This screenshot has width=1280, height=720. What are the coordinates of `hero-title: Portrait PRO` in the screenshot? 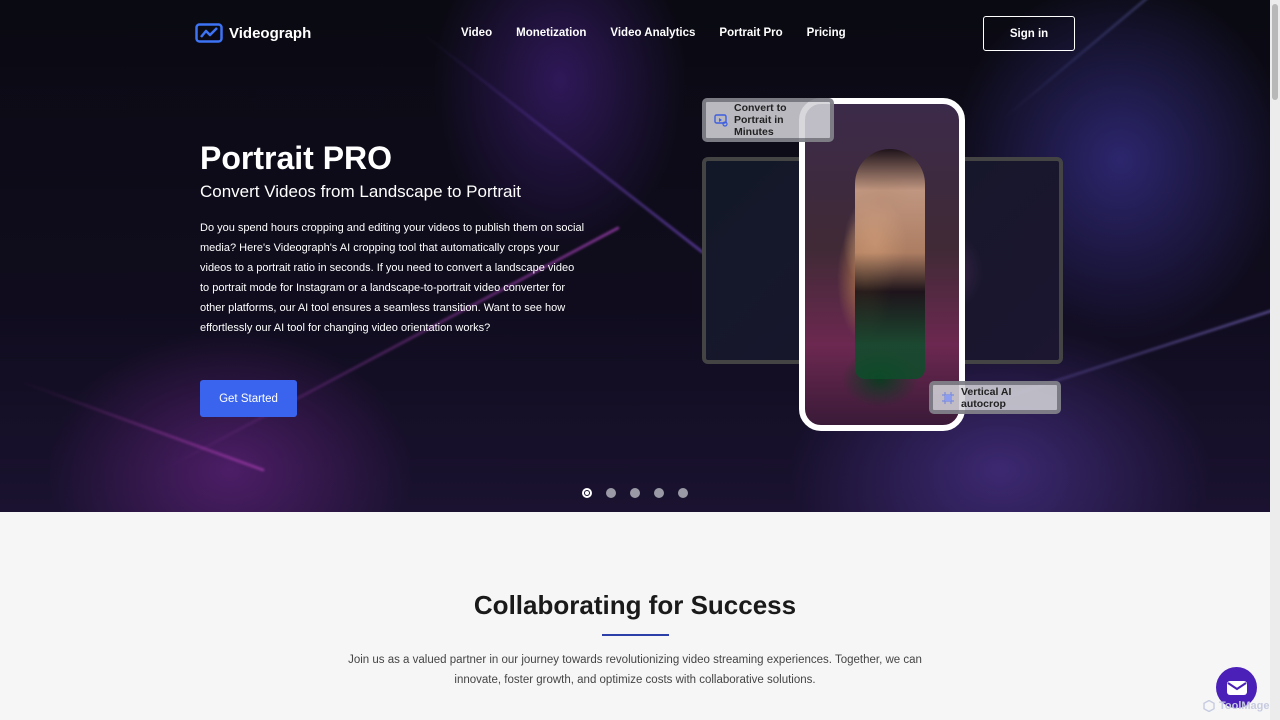 It's located at (296, 158).